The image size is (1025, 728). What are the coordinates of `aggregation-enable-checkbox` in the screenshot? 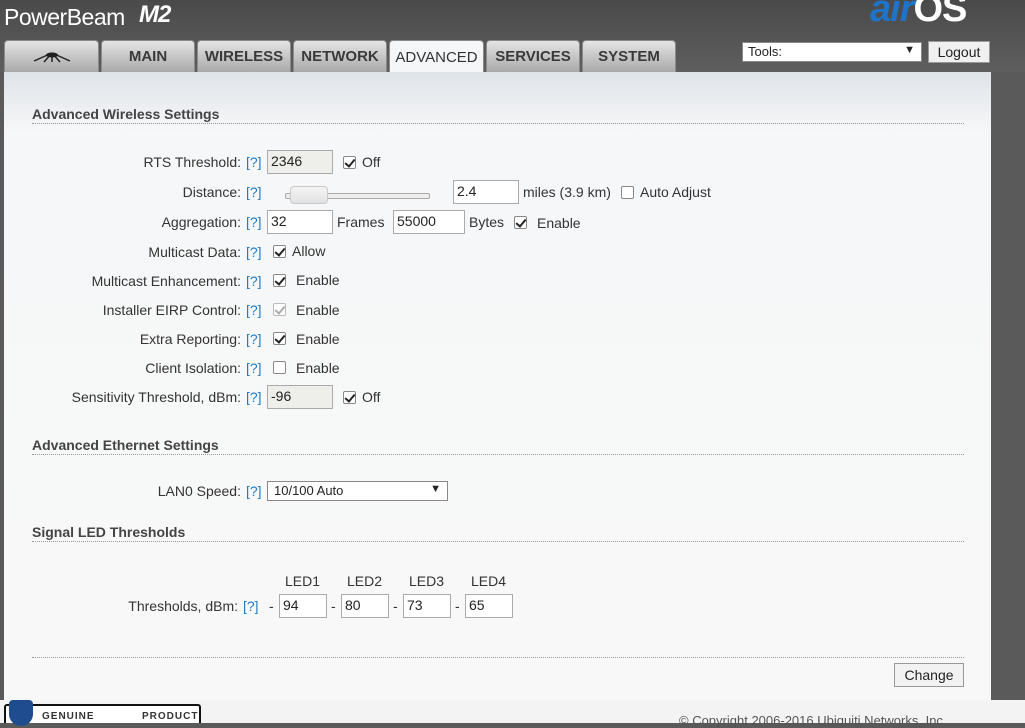 It's located at (520, 222).